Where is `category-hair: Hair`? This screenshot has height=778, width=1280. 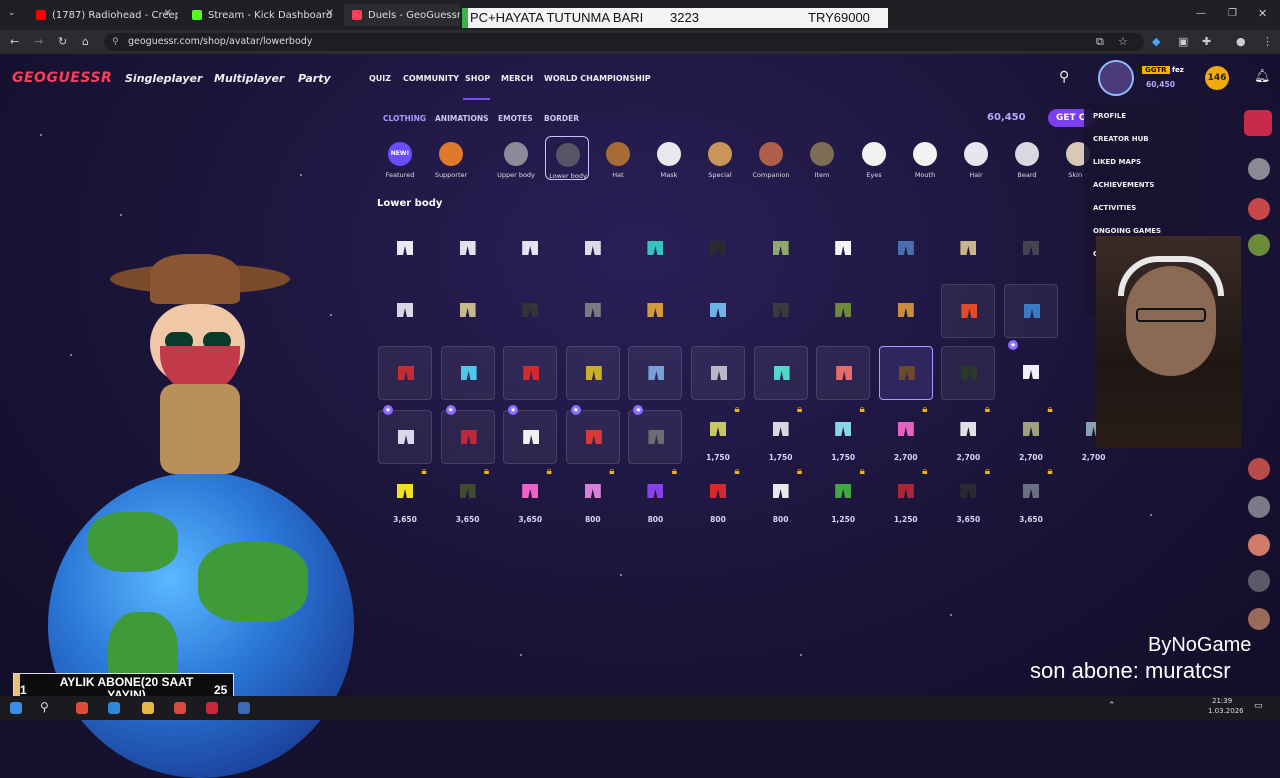 category-hair: Hair is located at coordinates (976, 158).